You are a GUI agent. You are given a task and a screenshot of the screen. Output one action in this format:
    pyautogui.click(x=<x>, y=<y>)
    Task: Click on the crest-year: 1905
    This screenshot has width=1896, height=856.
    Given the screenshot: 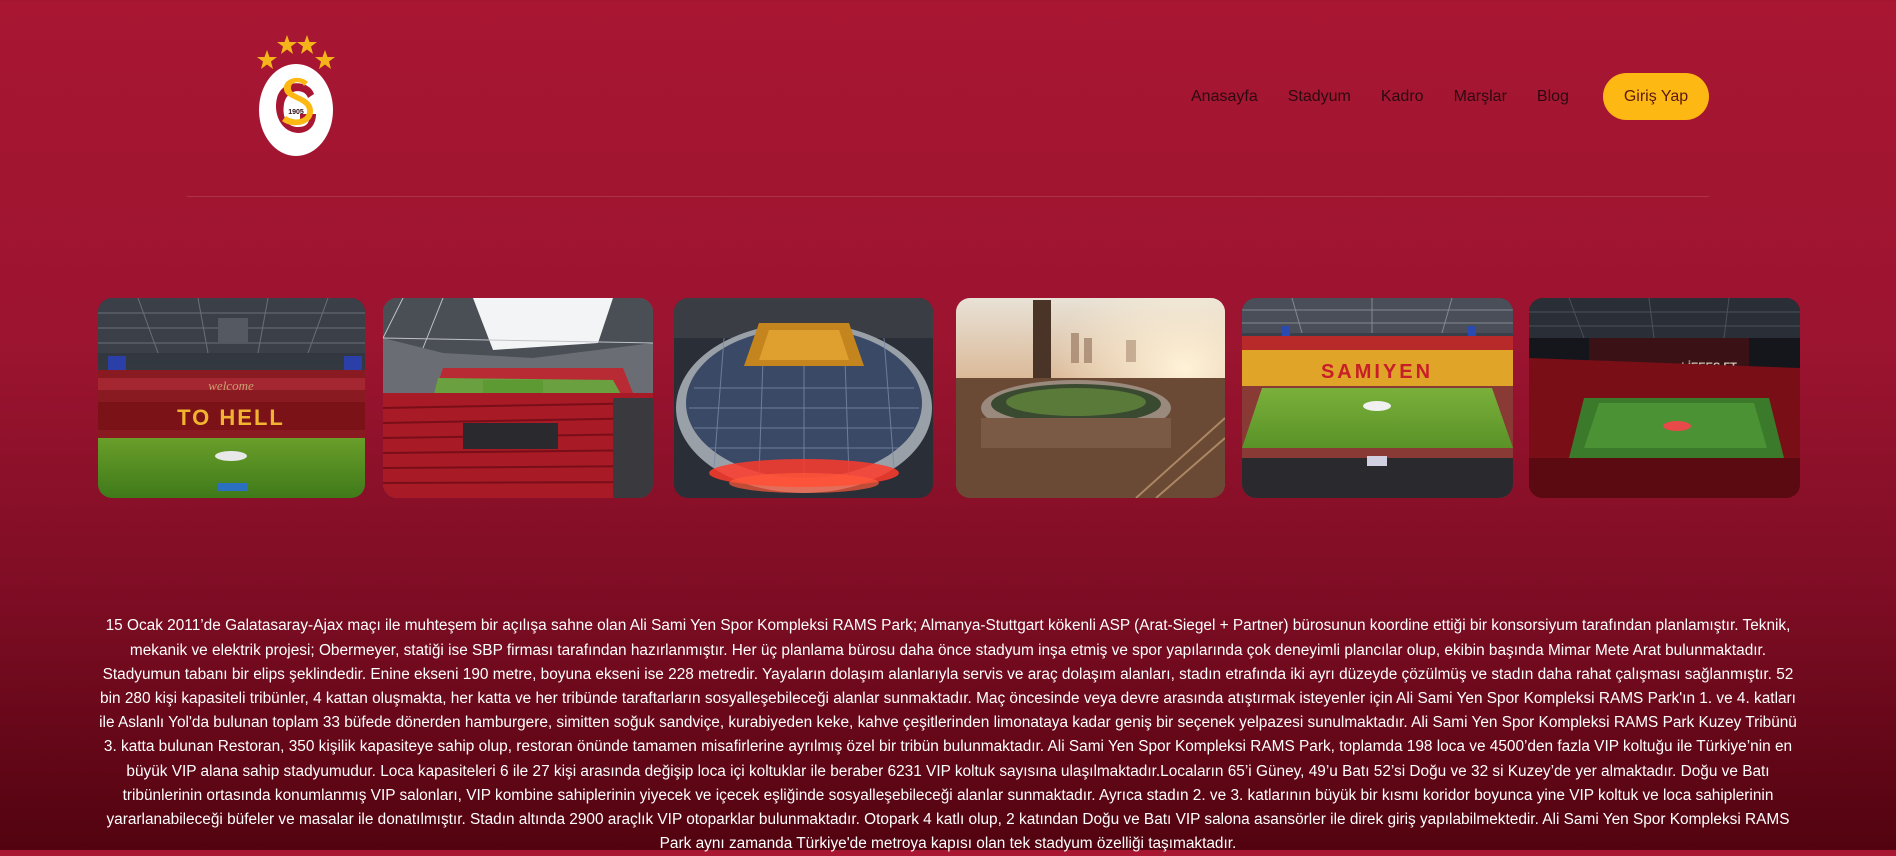 What is the action you would take?
    pyautogui.click(x=296, y=112)
    